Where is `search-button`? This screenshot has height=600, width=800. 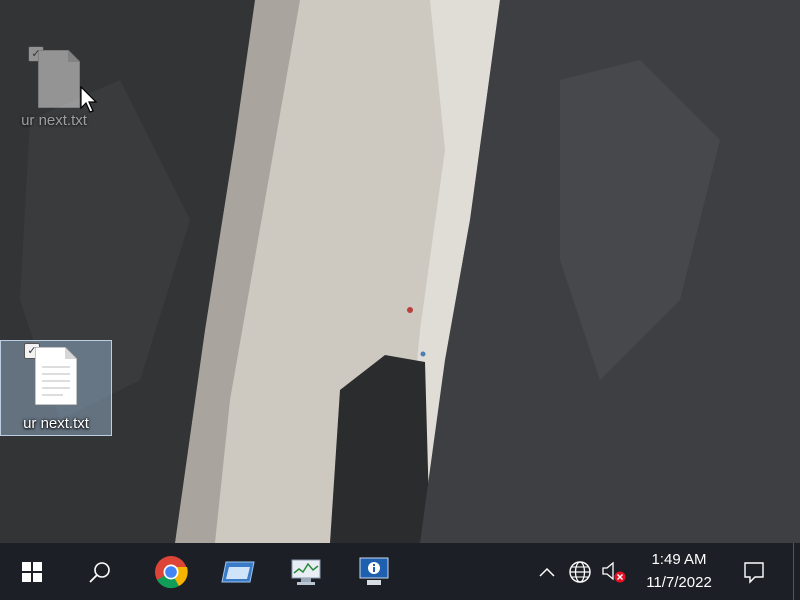 search-button is located at coordinates (100, 571).